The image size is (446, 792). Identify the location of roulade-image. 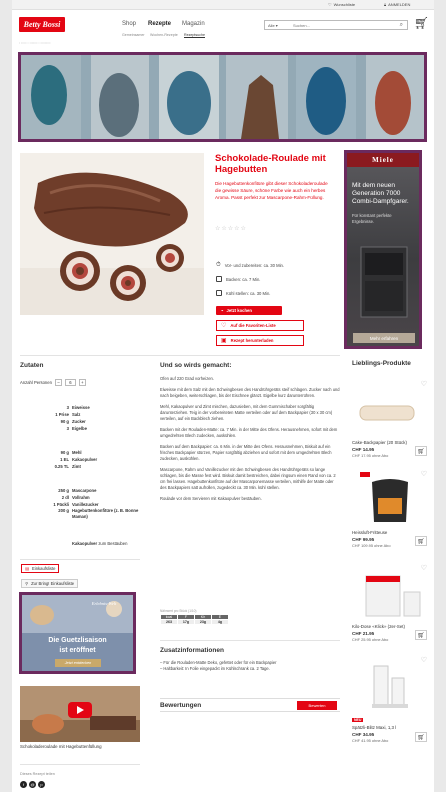
(112, 234).